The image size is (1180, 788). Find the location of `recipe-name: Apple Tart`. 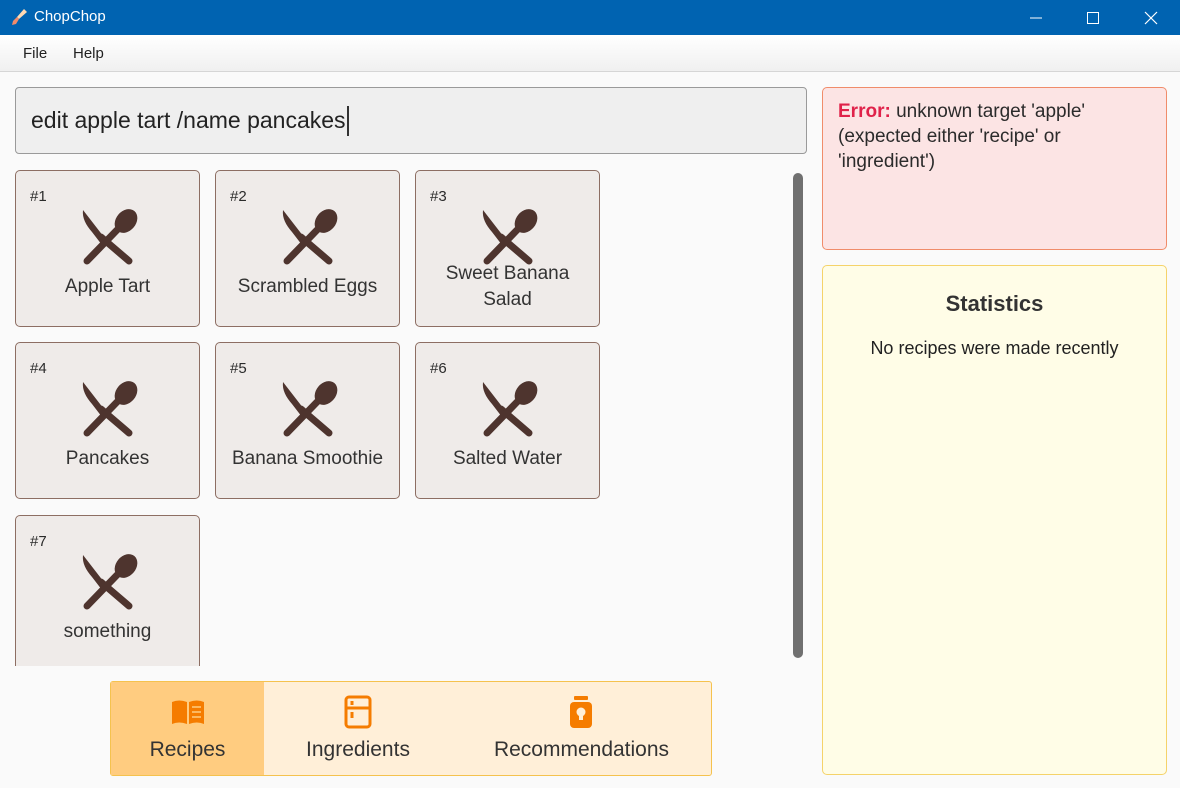

recipe-name: Apple Tart is located at coordinates (107, 286).